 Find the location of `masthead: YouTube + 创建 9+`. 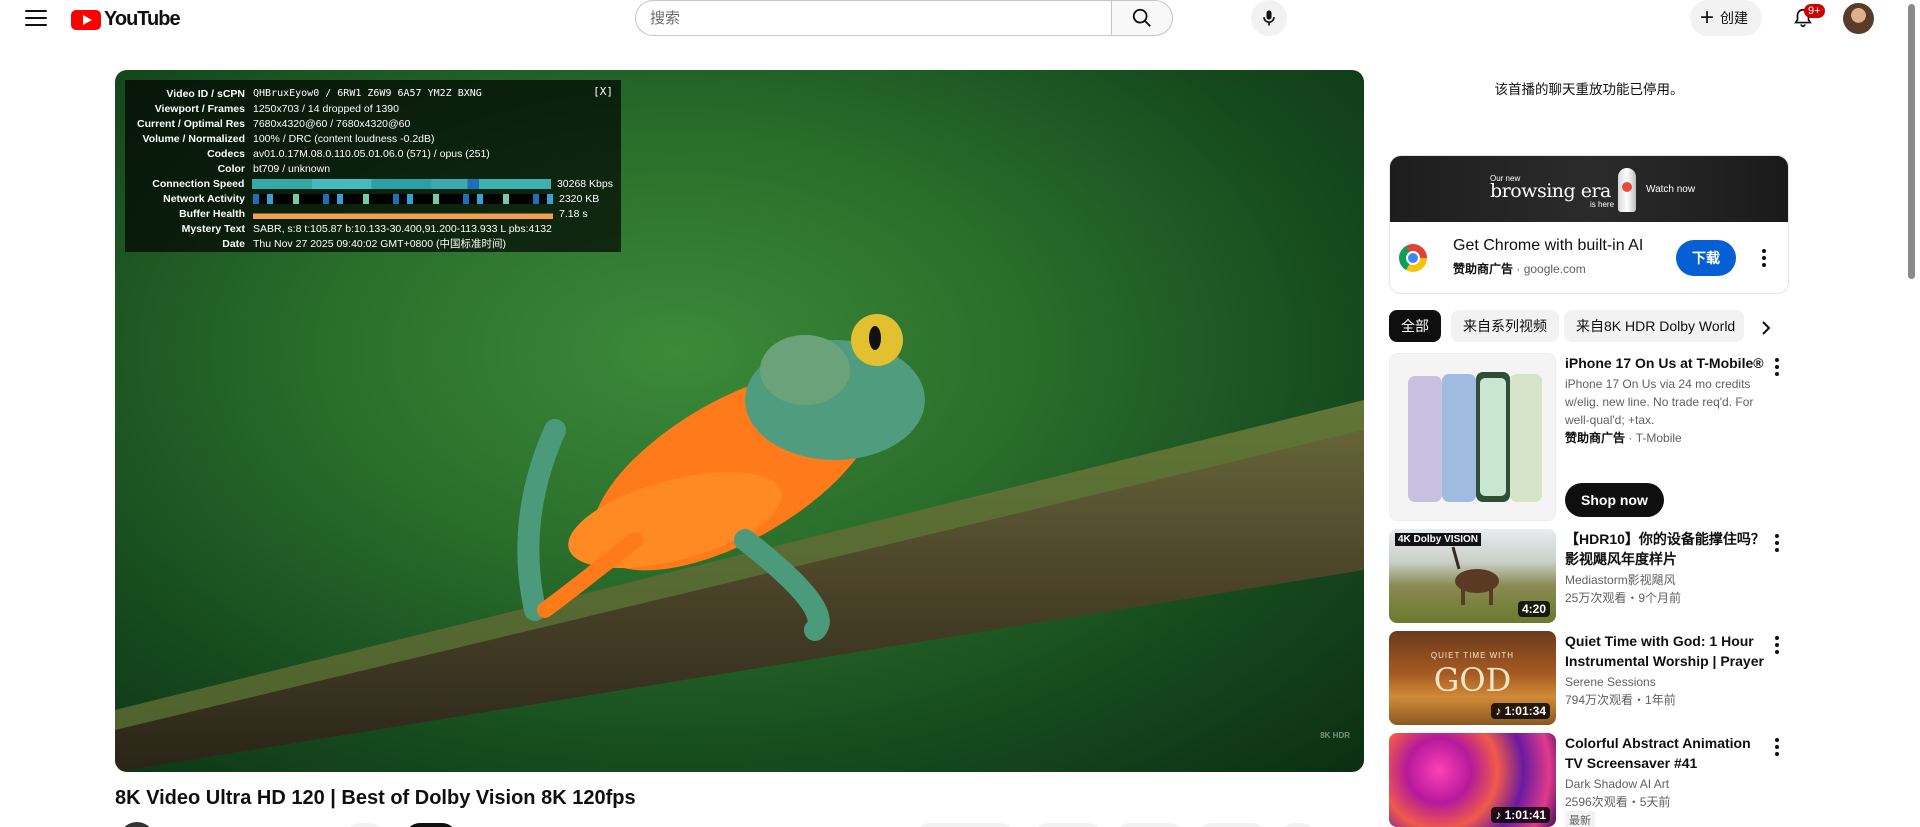

masthead: YouTube + 创建 9+ is located at coordinates (960, 18).